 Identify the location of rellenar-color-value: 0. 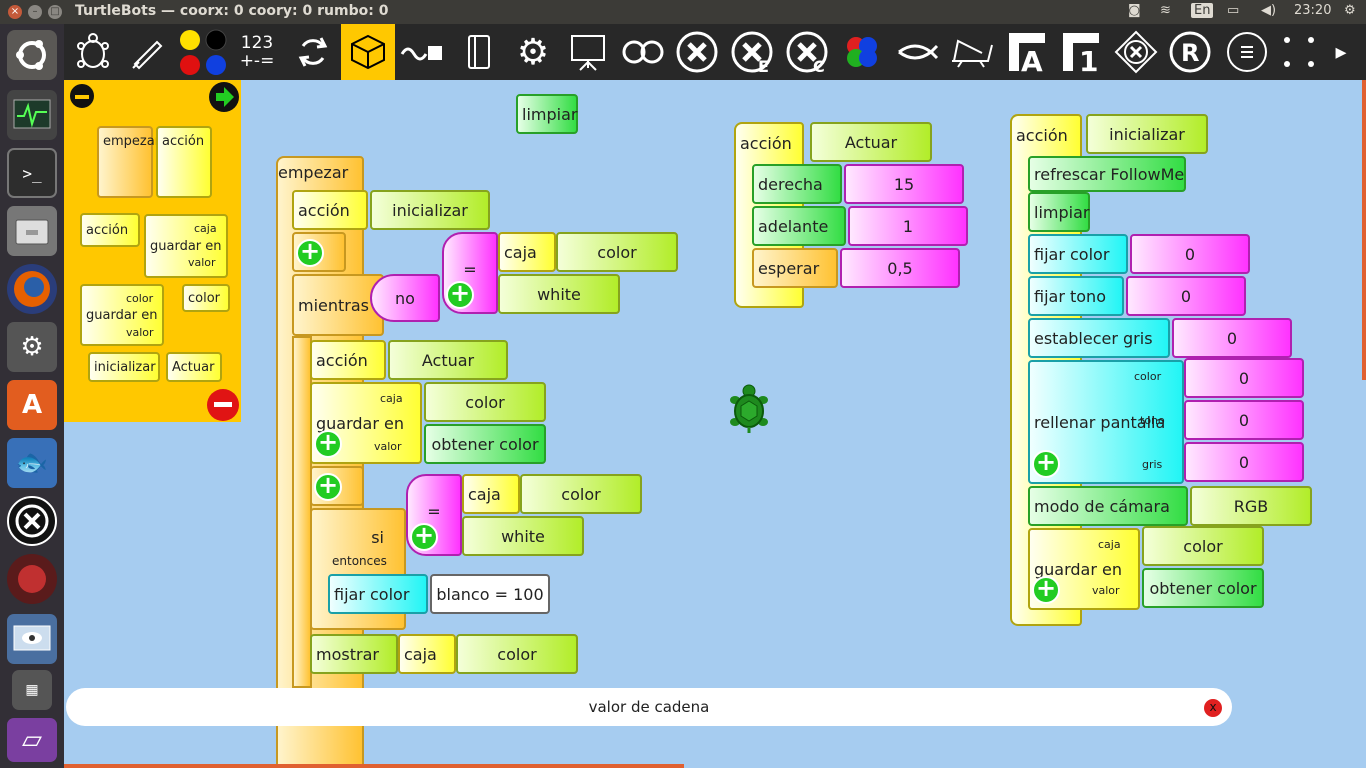
(1244, 378).